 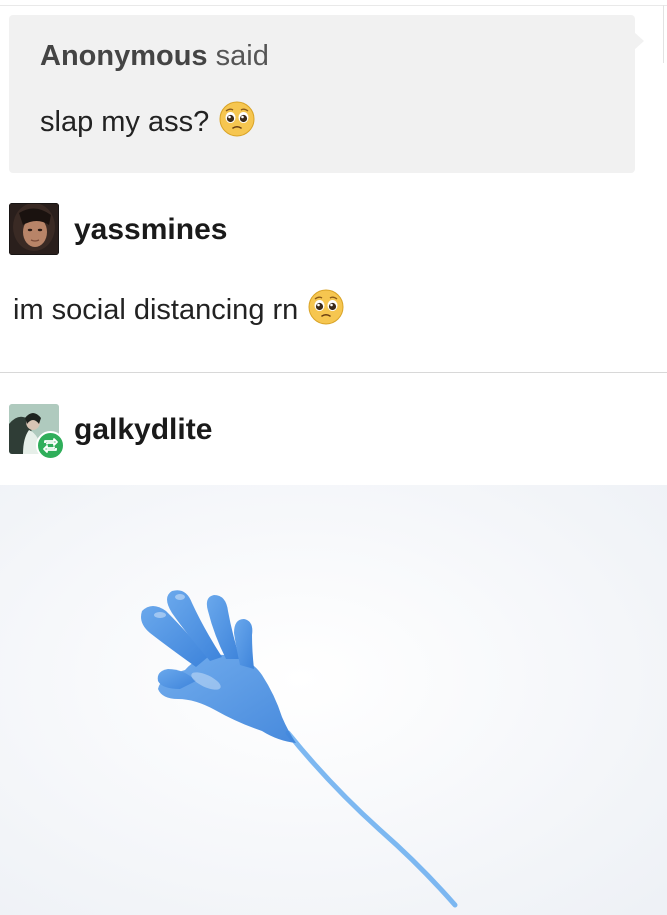 What do you see at coordinates (156, 310) in the screenshot?
I see `reply-text: im social distancing rn` at bounding box center [156, 310].